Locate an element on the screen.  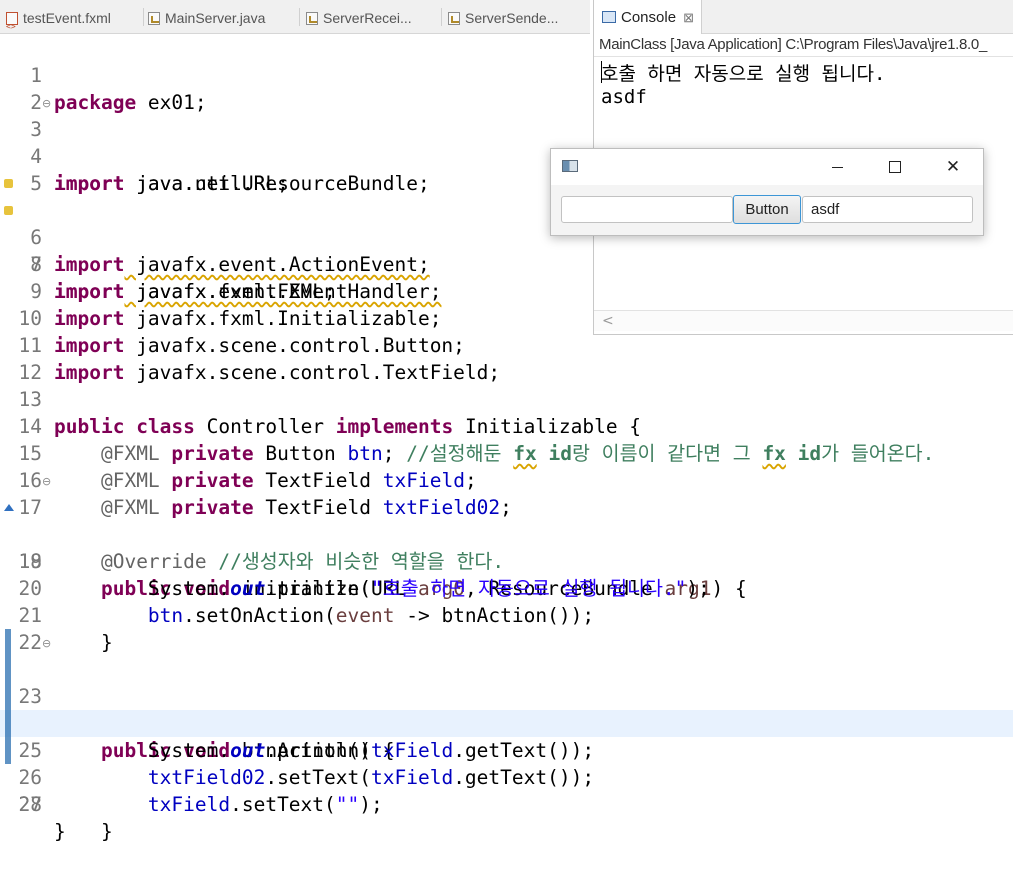
console-icon is located at coordinates (609, 17).